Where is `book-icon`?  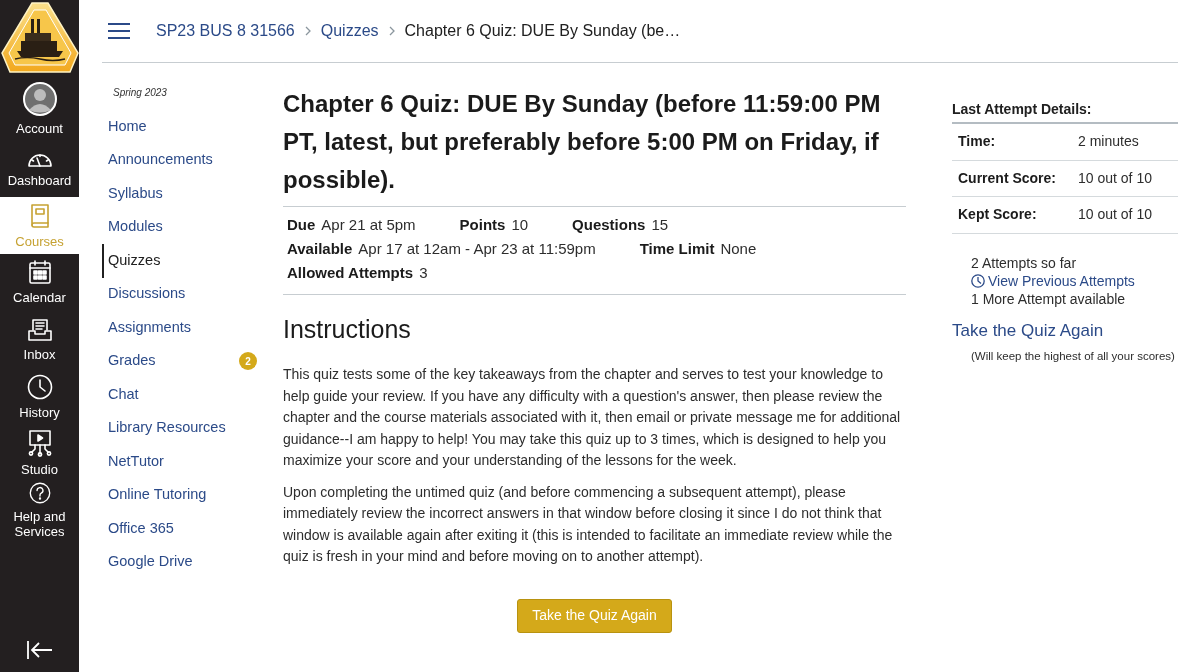 book-icon is located at coordinates (39, 215).